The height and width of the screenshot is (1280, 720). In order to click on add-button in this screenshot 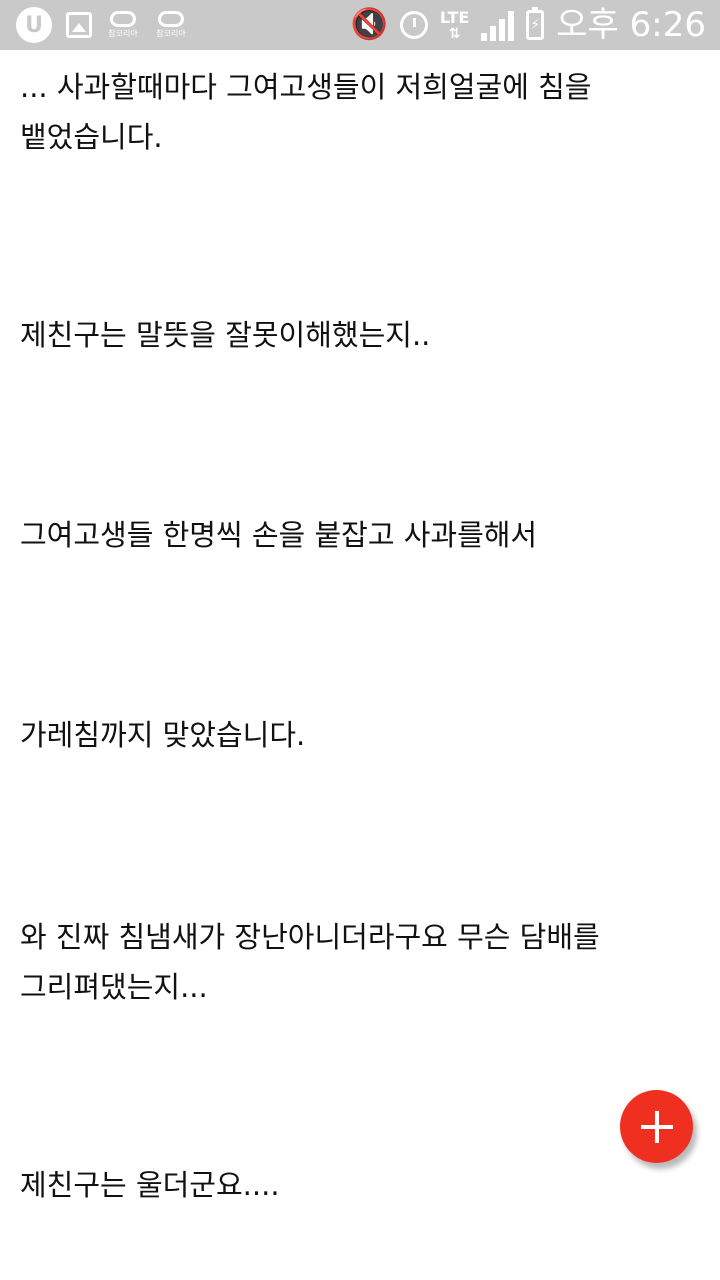, I will do `click(656, 1126)`.